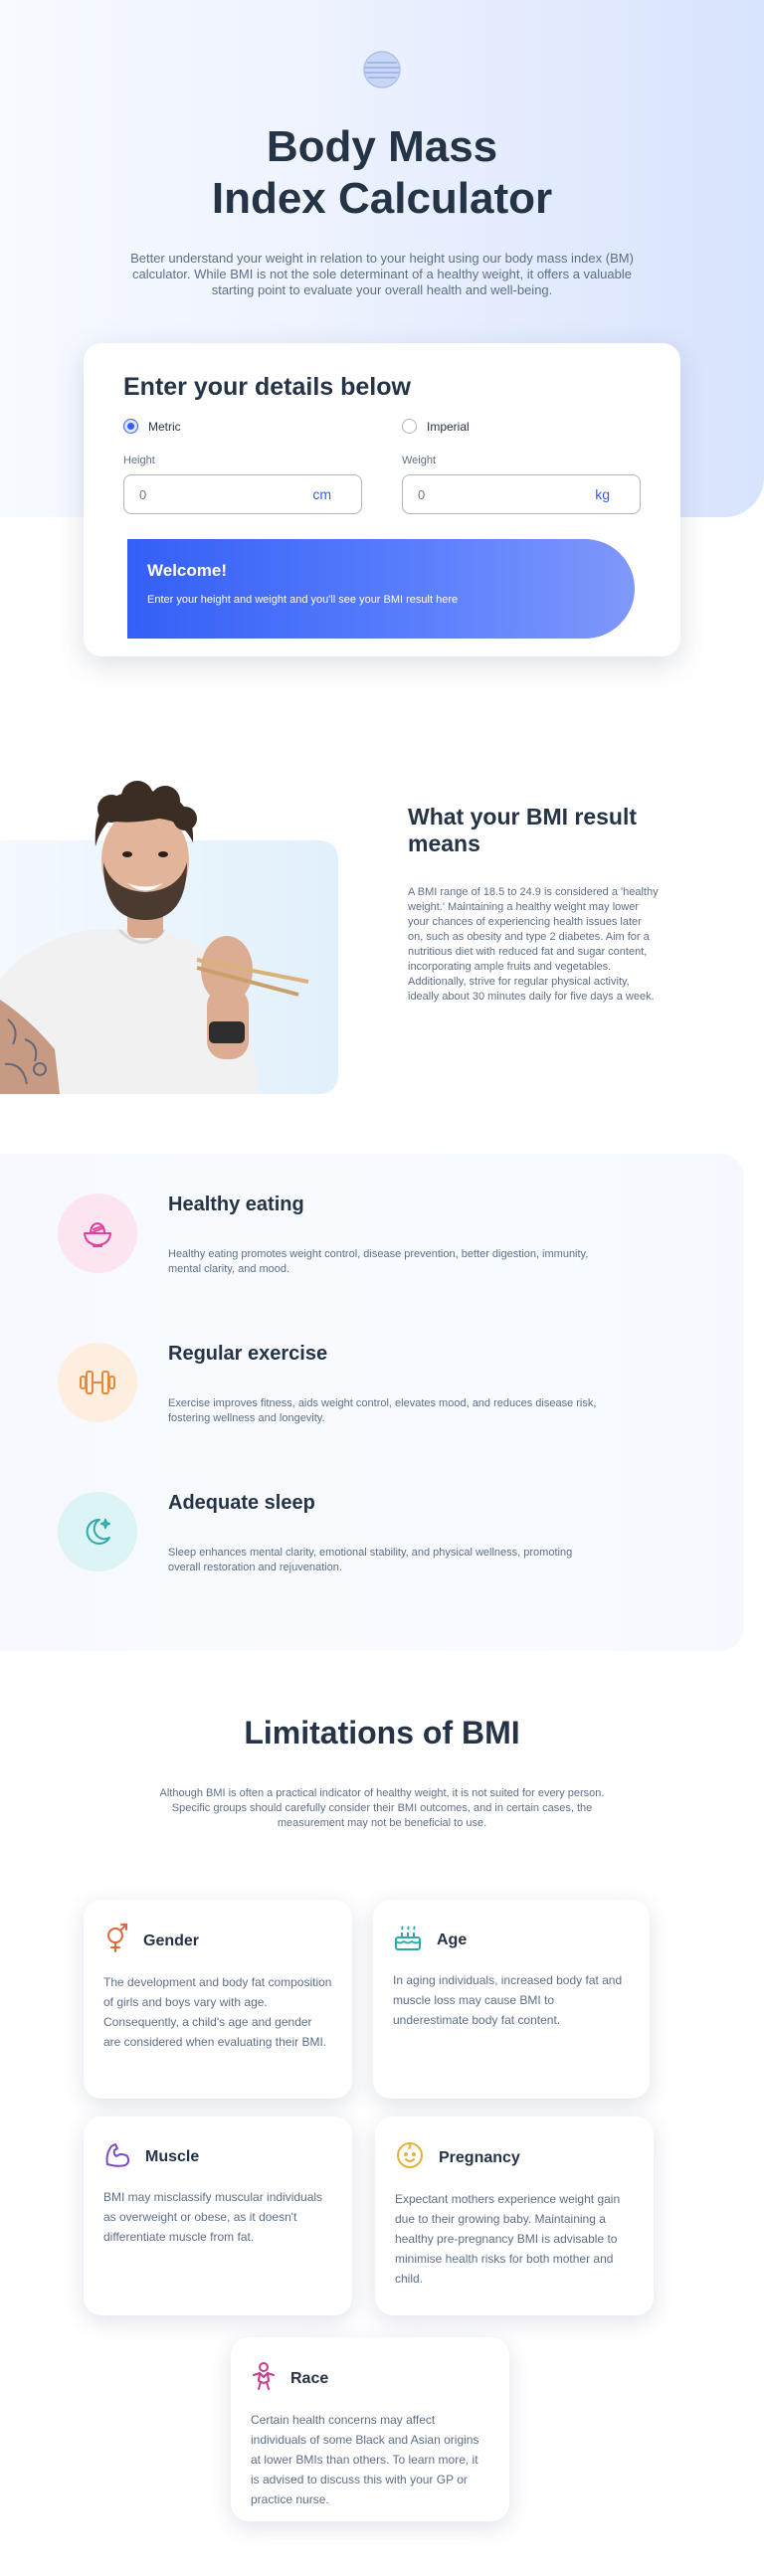 The image size is (764, 2576). Describe the element at coordinates (479, 2157) in the screenshot. I see `limitation-card-title: Pregnancy` at that location.